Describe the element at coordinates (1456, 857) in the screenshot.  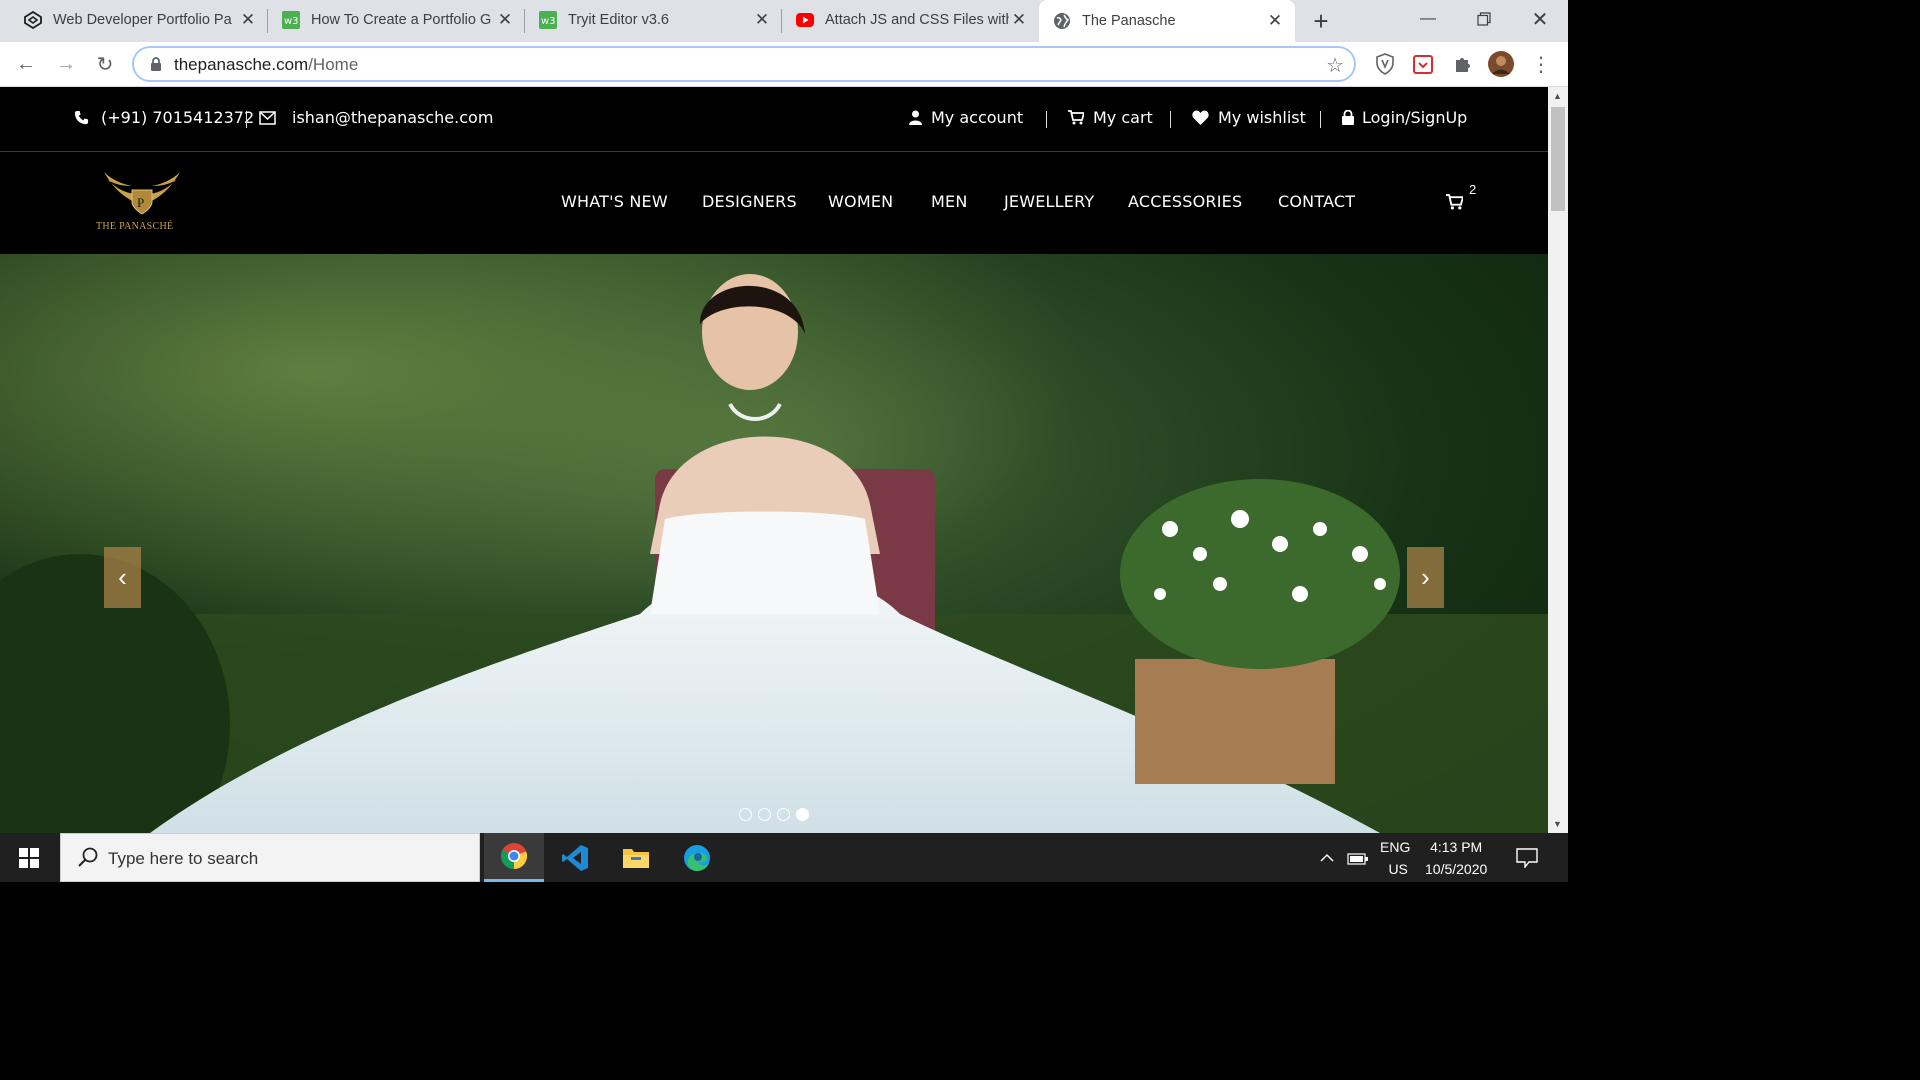
I see `clock: 4:13 PM 10/5/2020` at that location.